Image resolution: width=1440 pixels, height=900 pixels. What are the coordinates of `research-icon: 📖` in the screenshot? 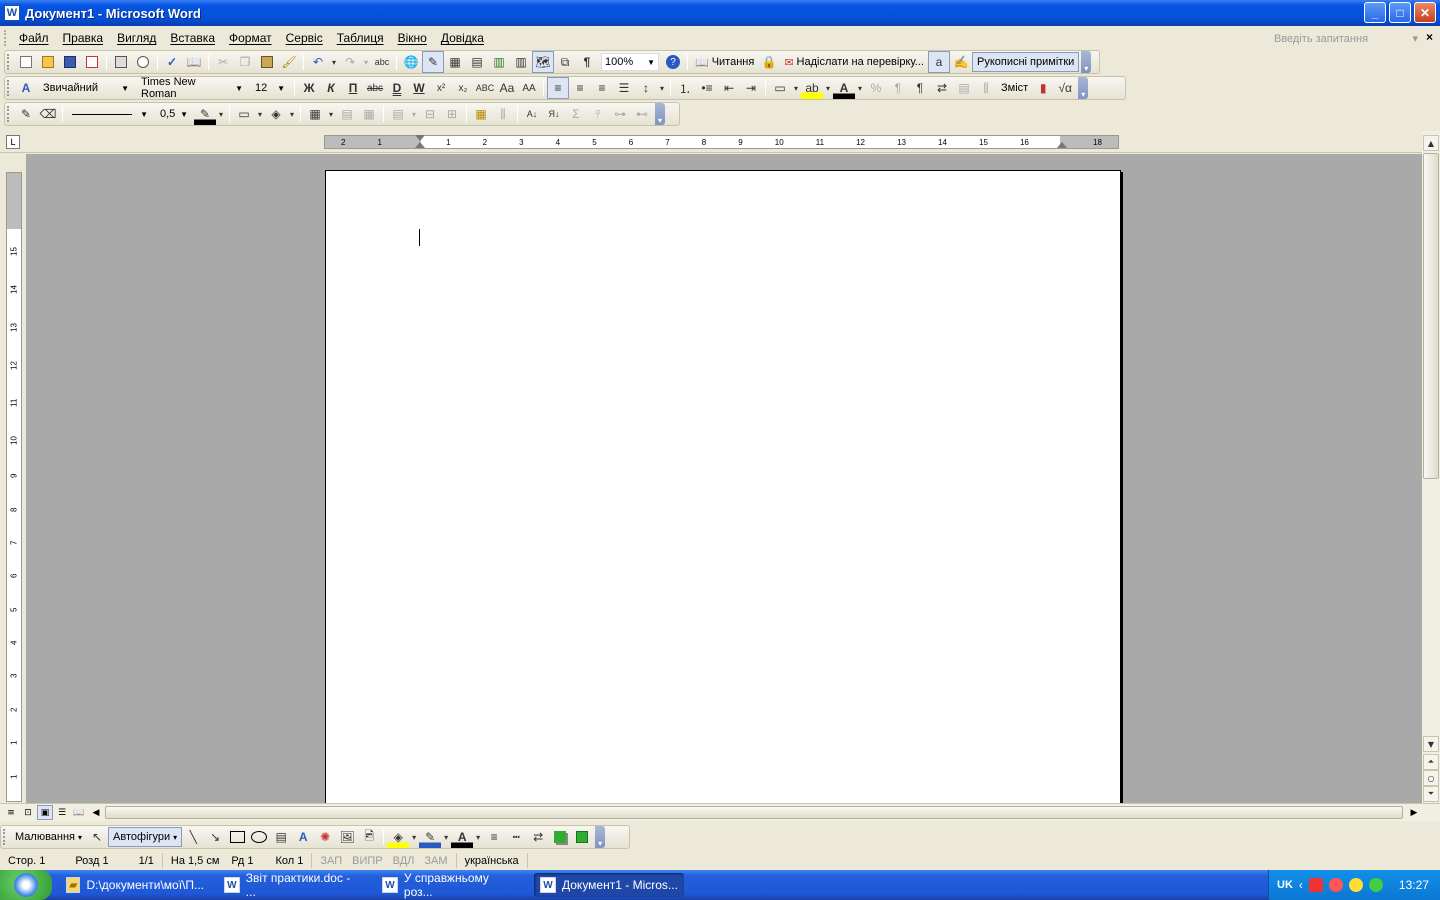 It's located at (194, 62).